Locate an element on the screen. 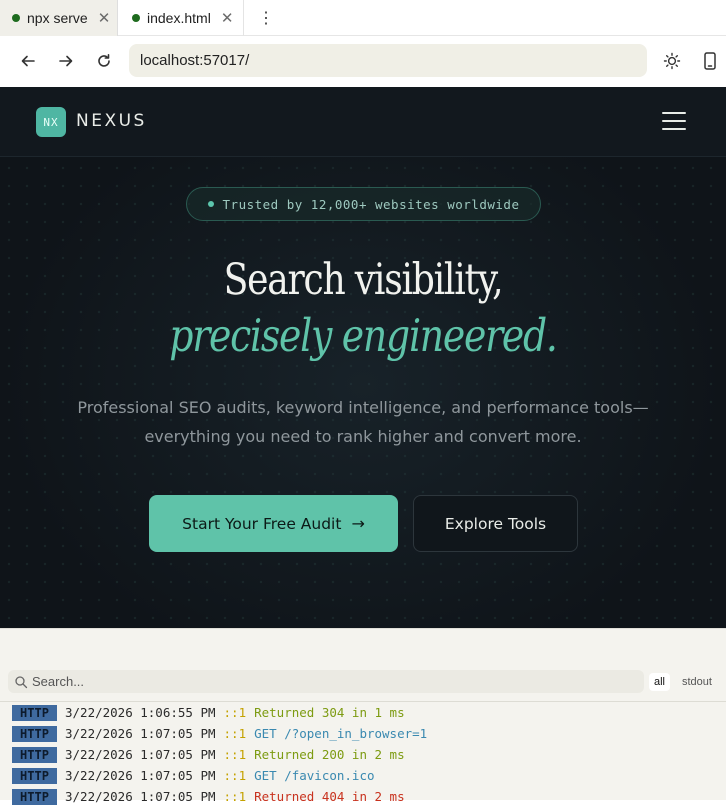 This screenshot has height=807, width=726. hamburger-menu-icon is located at coordinates (674, 122).